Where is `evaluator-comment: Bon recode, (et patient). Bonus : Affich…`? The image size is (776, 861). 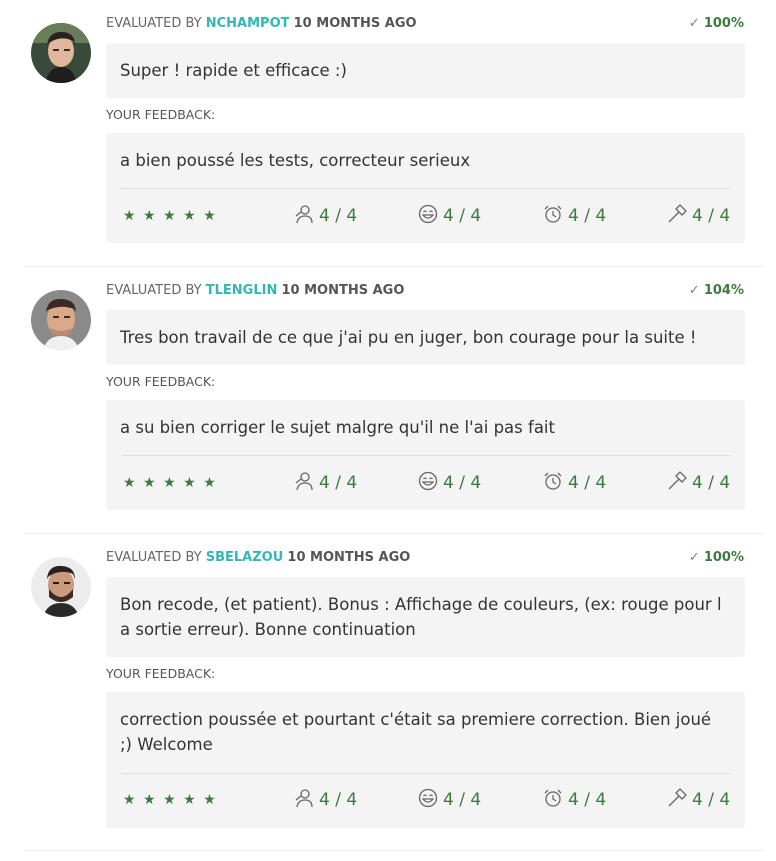
evaluator-comment: Bon recode, (et patient). Bonus : Affich… is located at coordinates (425, 617).